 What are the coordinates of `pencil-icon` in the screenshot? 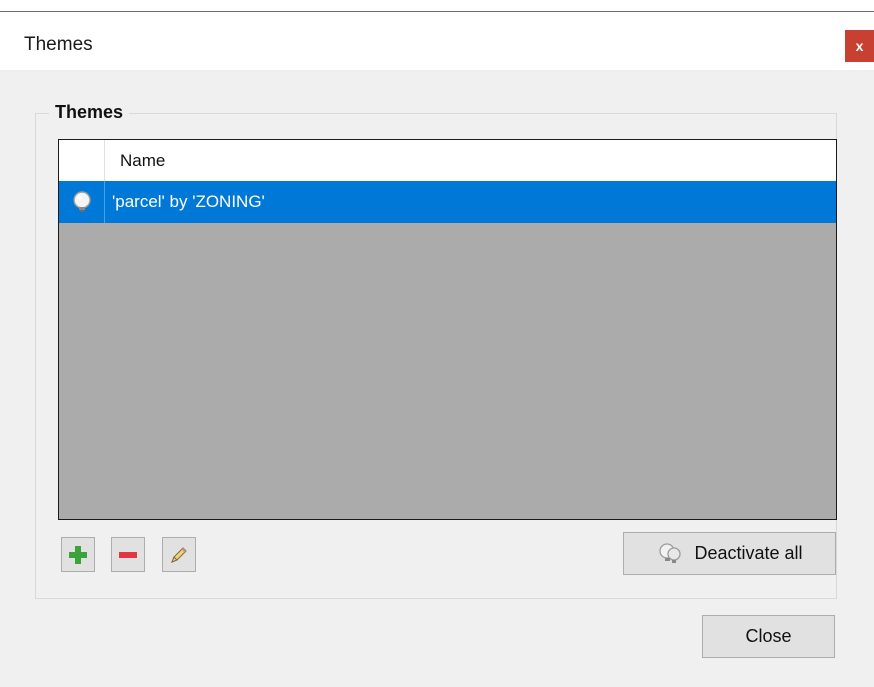 It's located at (179, 554).